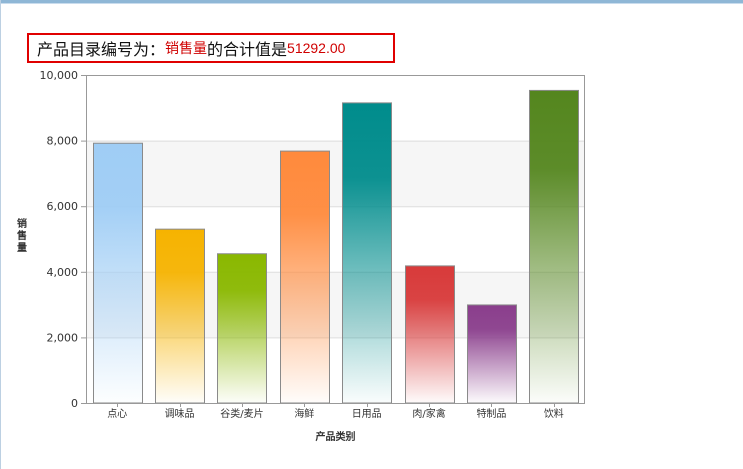 This screenshot has height=469, width=743. What do you see at coordinates (241, 413) in the screenshot?
I see `x-tick-label: 谷类/麦片` at bounding box center [241, 413].